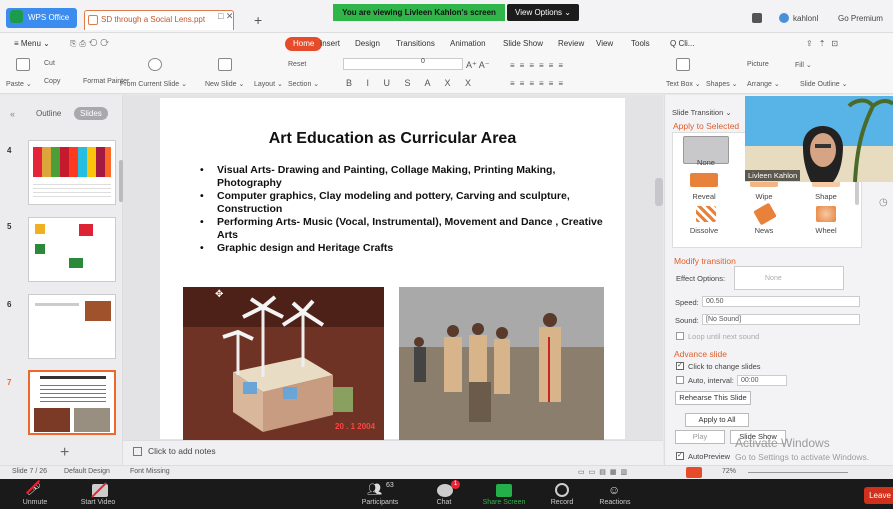 The image size is (893, 509). What do you see at coordinates (781, 319) in the screenshot?
I see `sound-select: [No Sound]` at bounding box center [781, 319].